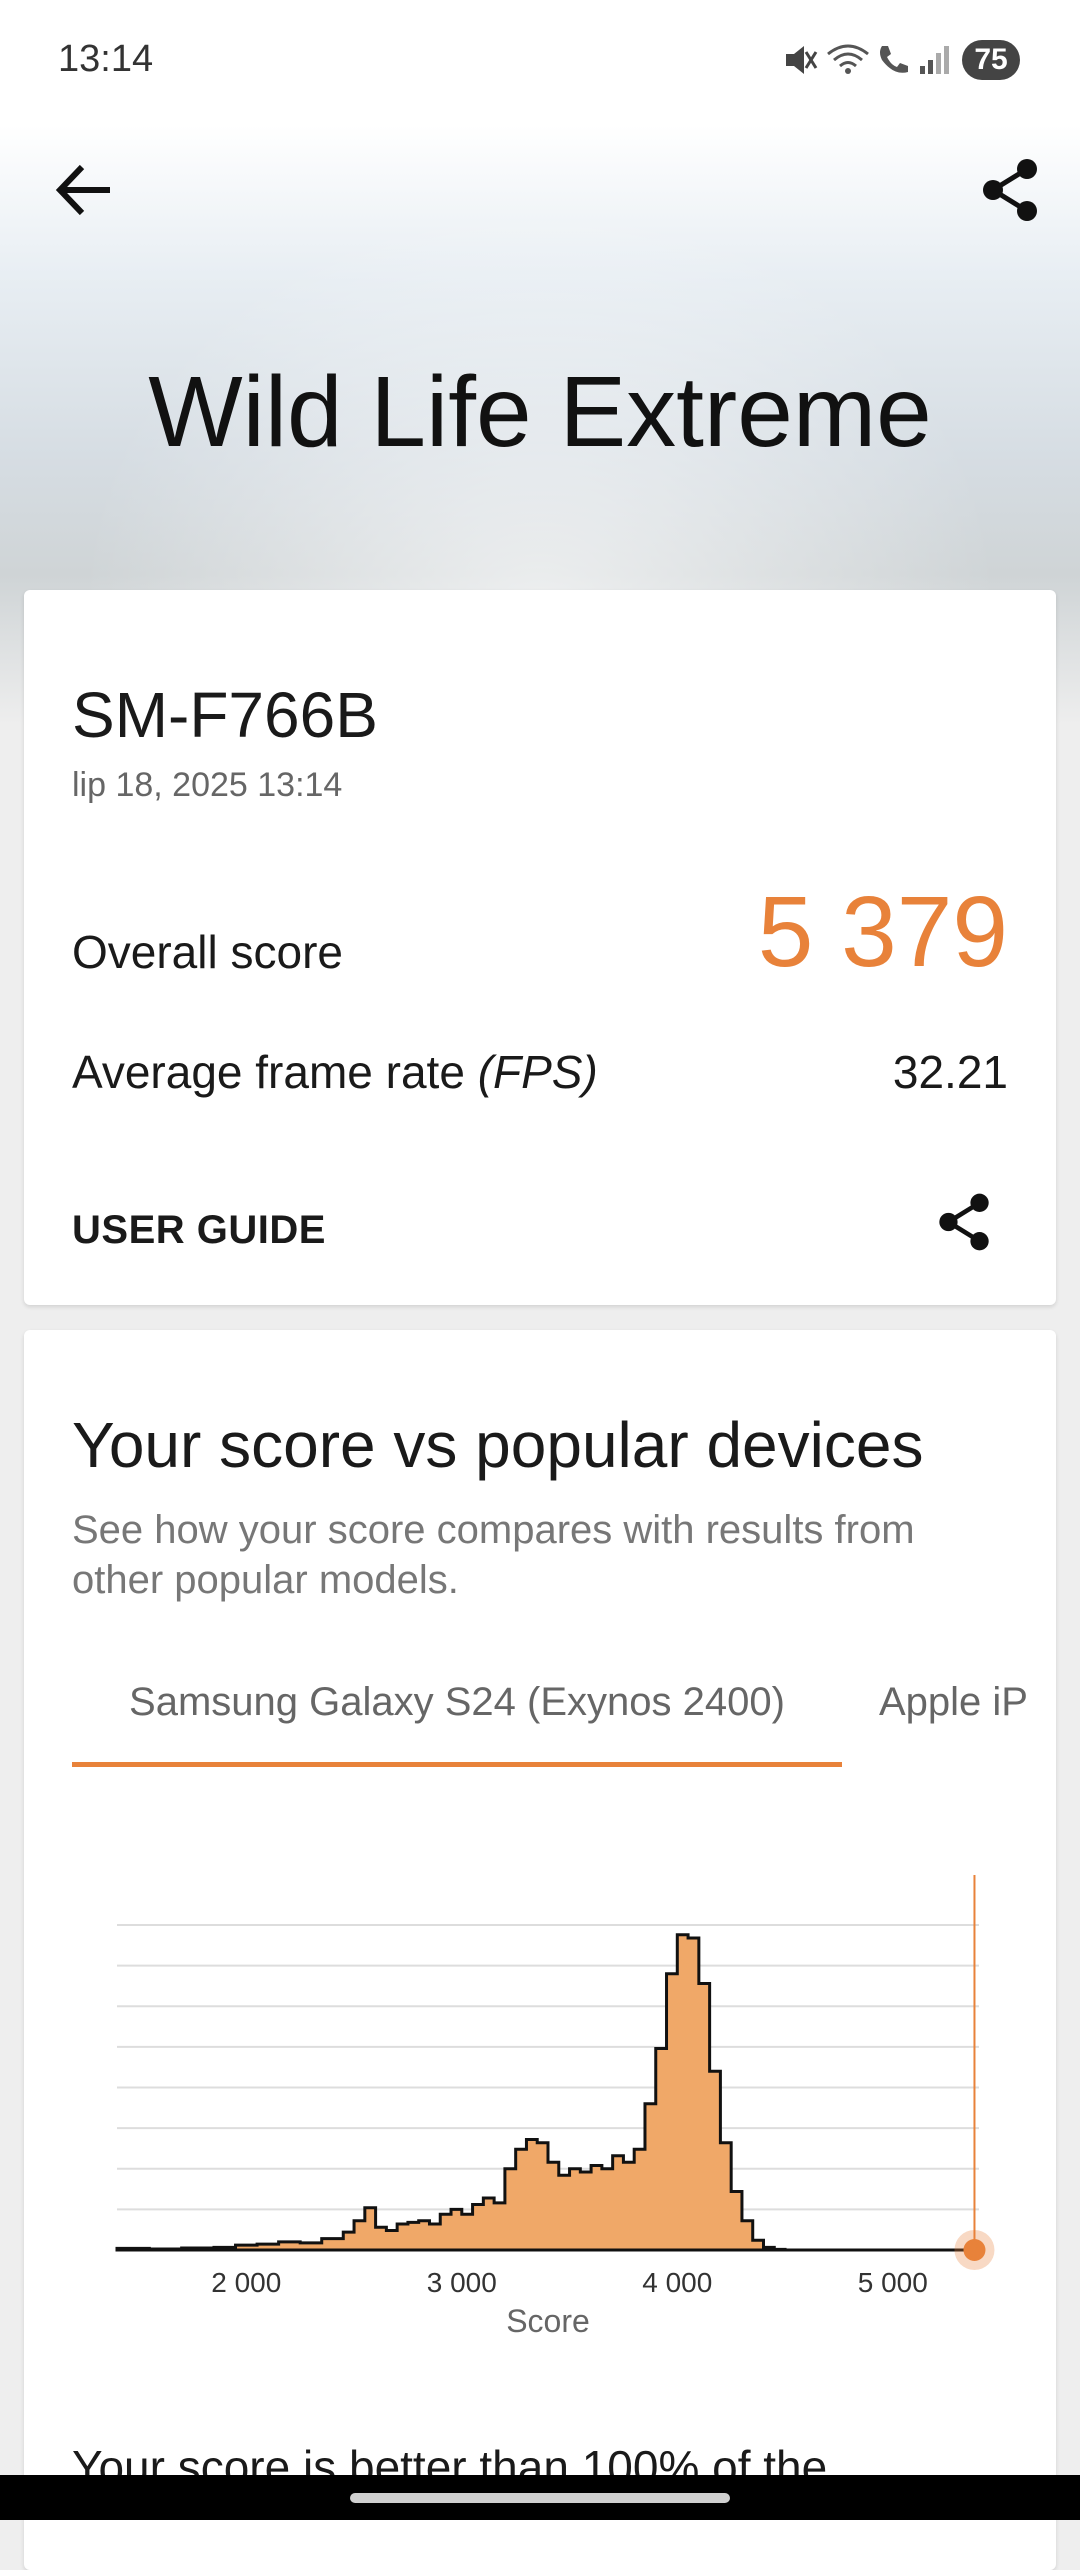  What do you see at coordinates (457, 1702) in the screenshot?
I see `tab-label: Samsung Galaxy S24 (Exynos 2400)` at bounding box center [457, 1702].